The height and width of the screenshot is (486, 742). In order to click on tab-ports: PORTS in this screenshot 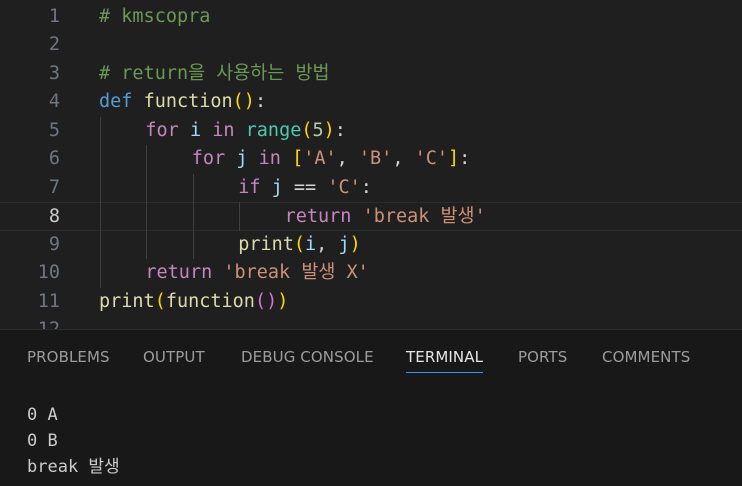, I will do `click(542, 357)`.